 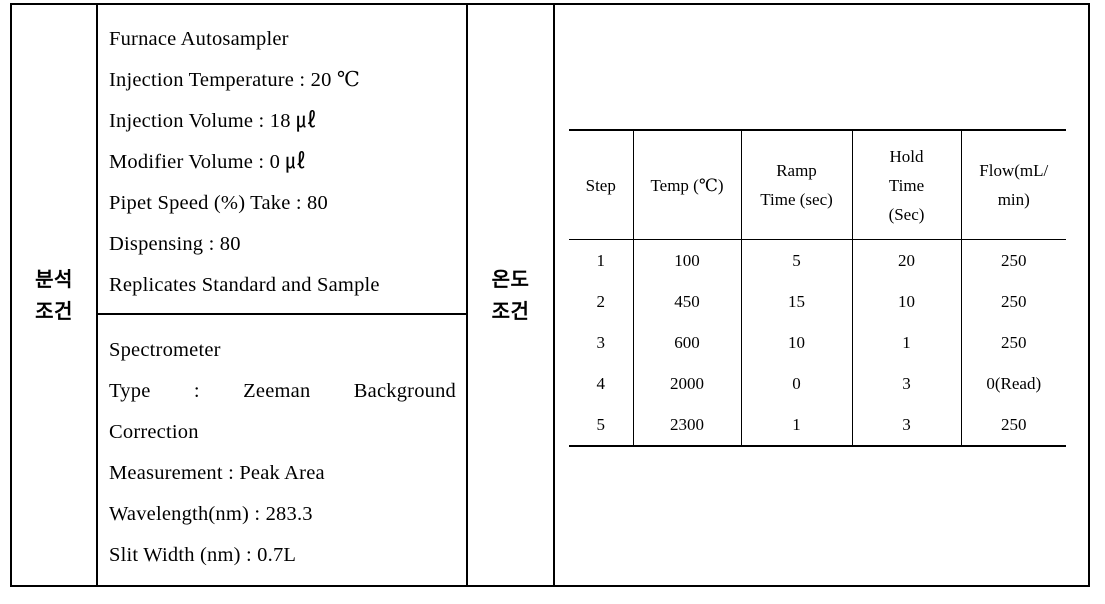 I want to click on analysis-conditions-label-cell: 분석 조건, so click(x=55, y=295).